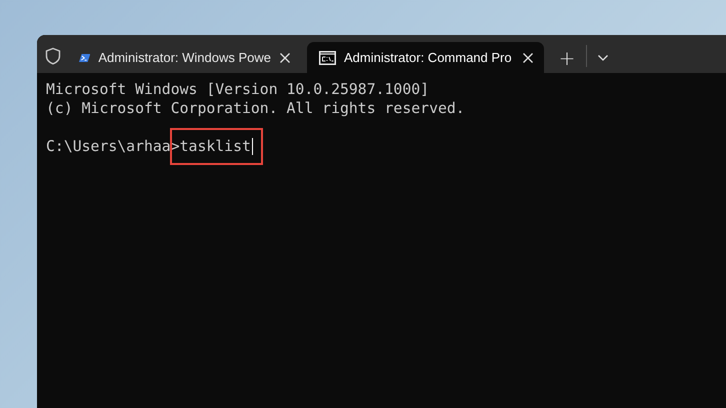  What do you see at coordinates (327, 57) in the screenshot?
I see `terminal-icon` at bounding box center [327, 57].